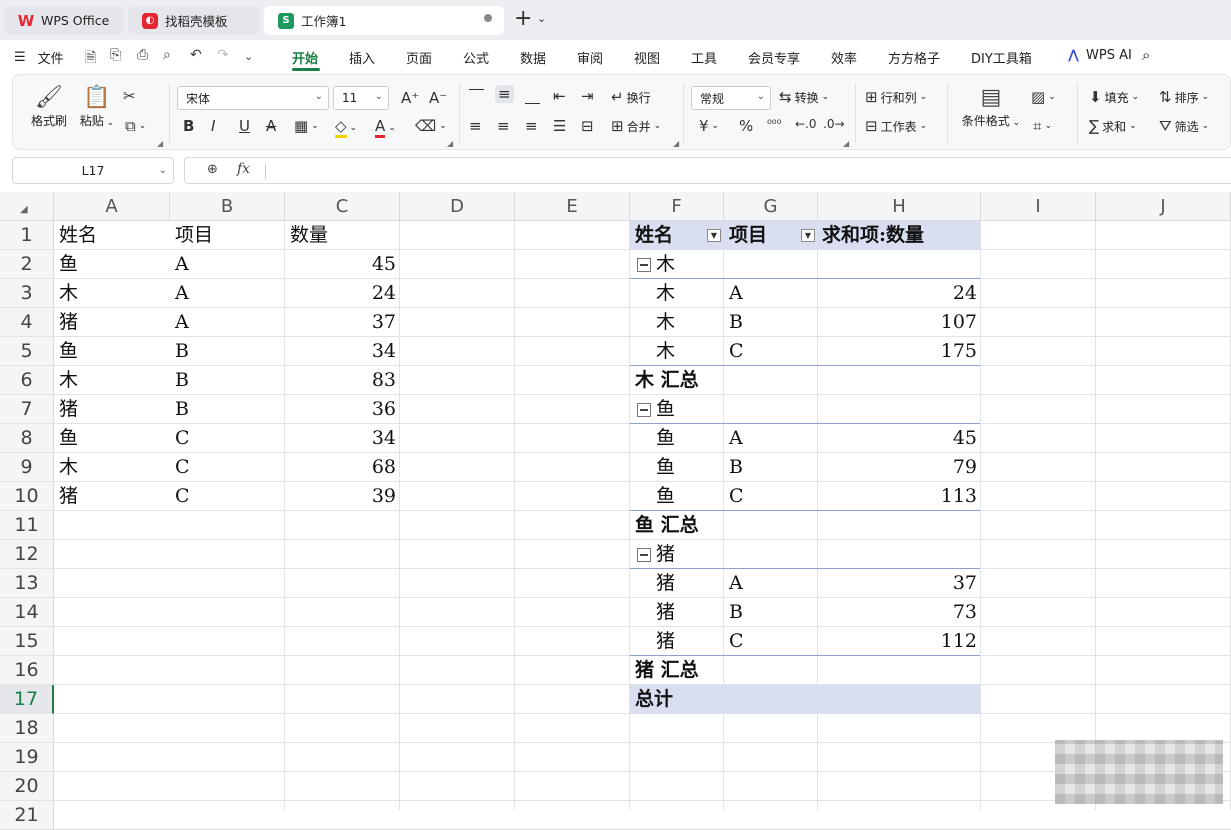  What do you see at coordinates (438, 98) in the screenshot?
I see `decrease-font-icon: A⁻` at bounding box center [438, 98].